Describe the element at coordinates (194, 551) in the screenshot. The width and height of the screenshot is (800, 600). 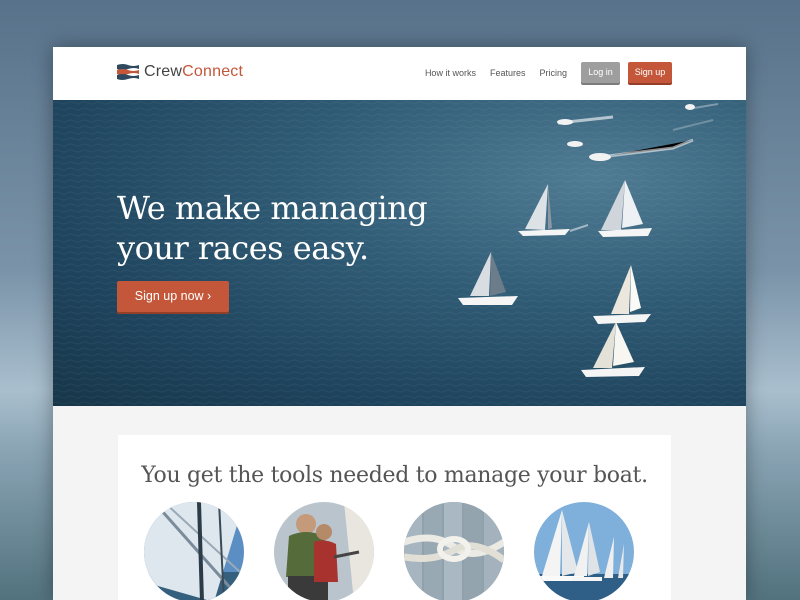
I see `feature-image-sail-rigging` at that location.